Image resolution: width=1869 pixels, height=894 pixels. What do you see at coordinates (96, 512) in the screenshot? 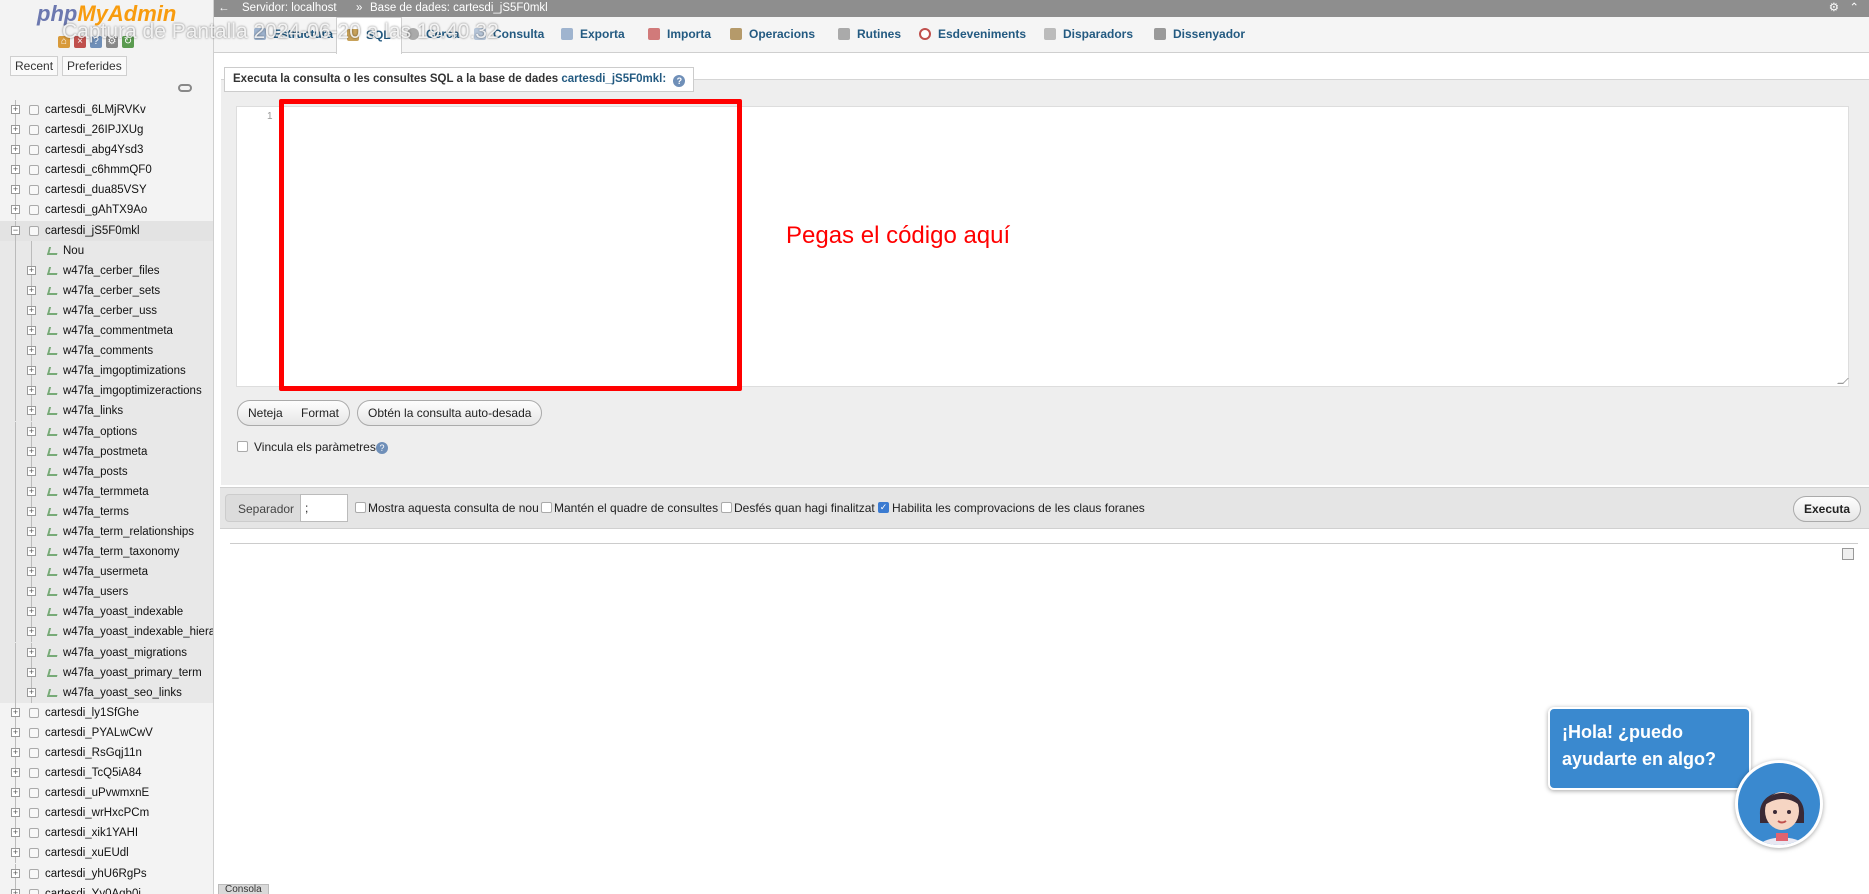
I see `table-name: w47fa_terms` at bounding box center [96, 512].